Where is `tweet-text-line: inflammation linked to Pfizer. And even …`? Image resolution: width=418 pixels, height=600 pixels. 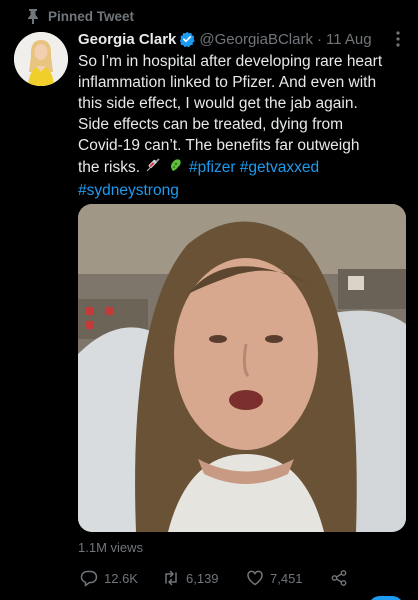
tweet-text-line: inflammation linked to Pfizer. And even … is located at coordinates (227, 82).